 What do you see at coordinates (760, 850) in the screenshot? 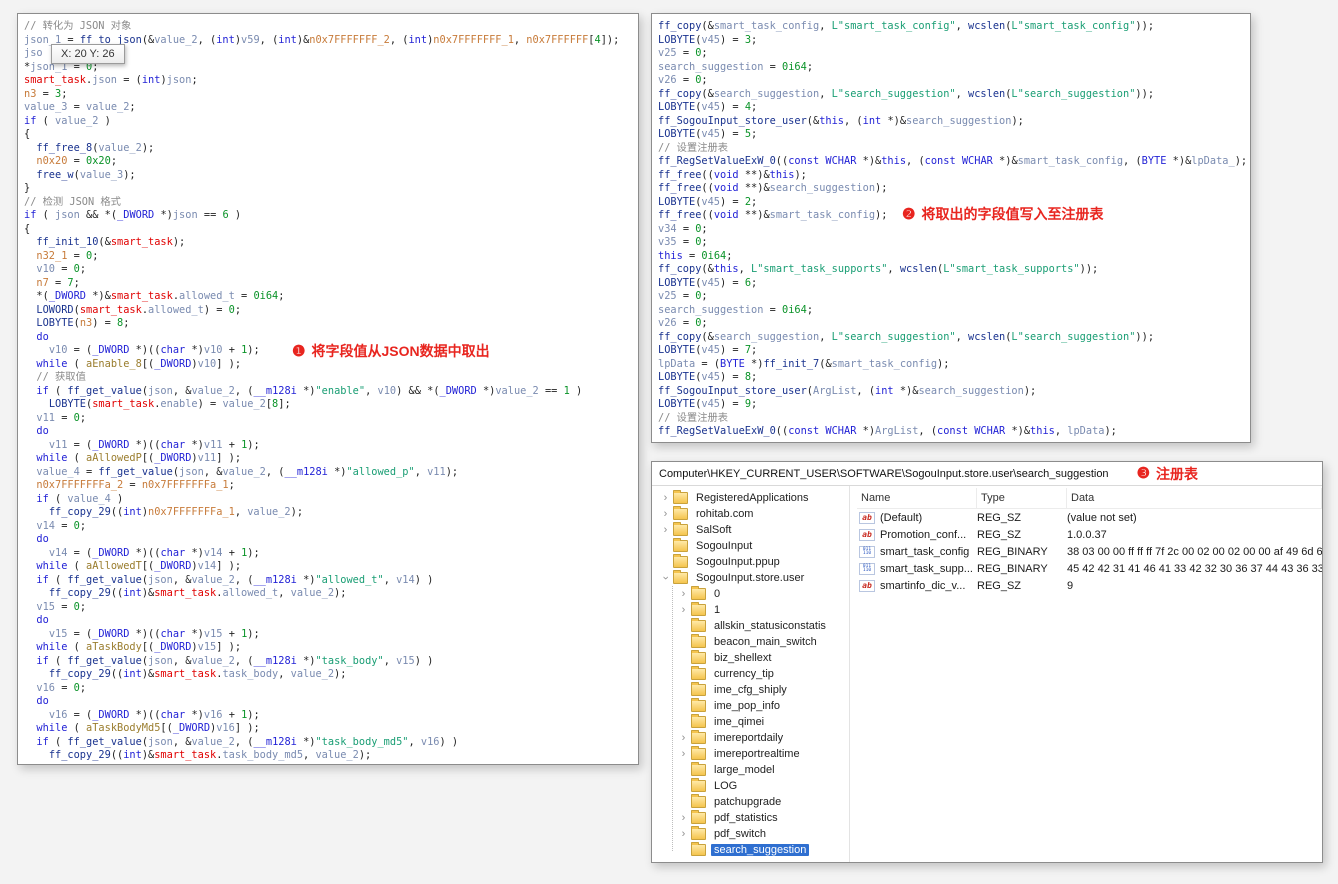
I see `tree-item-label: search_suggestion` at bounding box center [760, 850].